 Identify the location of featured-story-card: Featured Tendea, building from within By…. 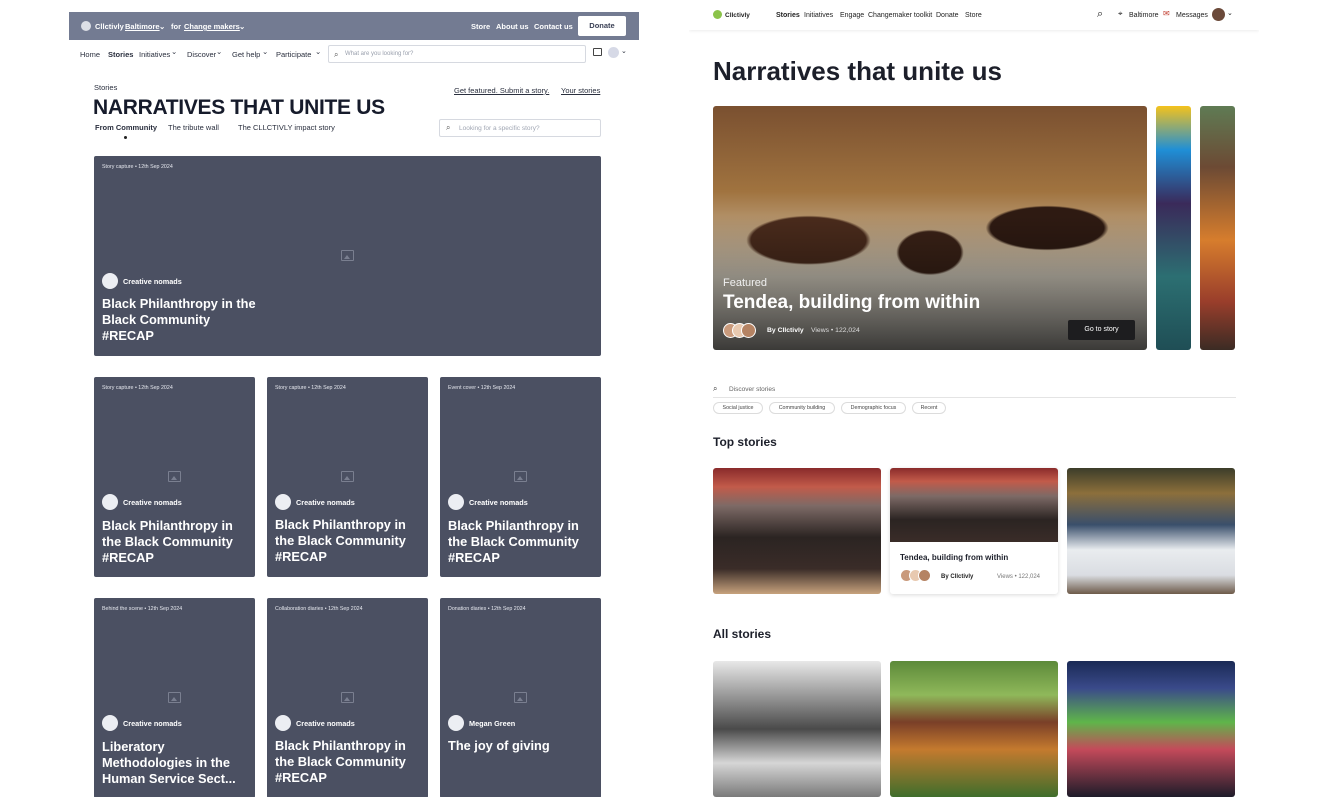
(930, 228).